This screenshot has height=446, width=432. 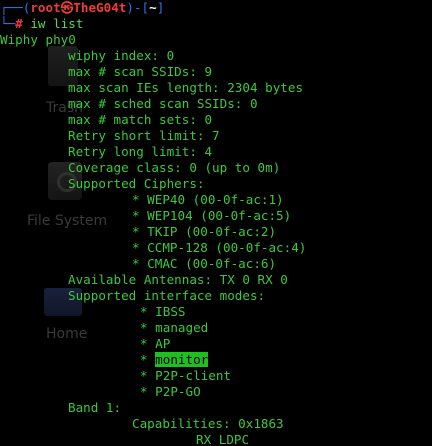 I want to click on output-phy: Wiphy phy0, so click(x=38, y=39).